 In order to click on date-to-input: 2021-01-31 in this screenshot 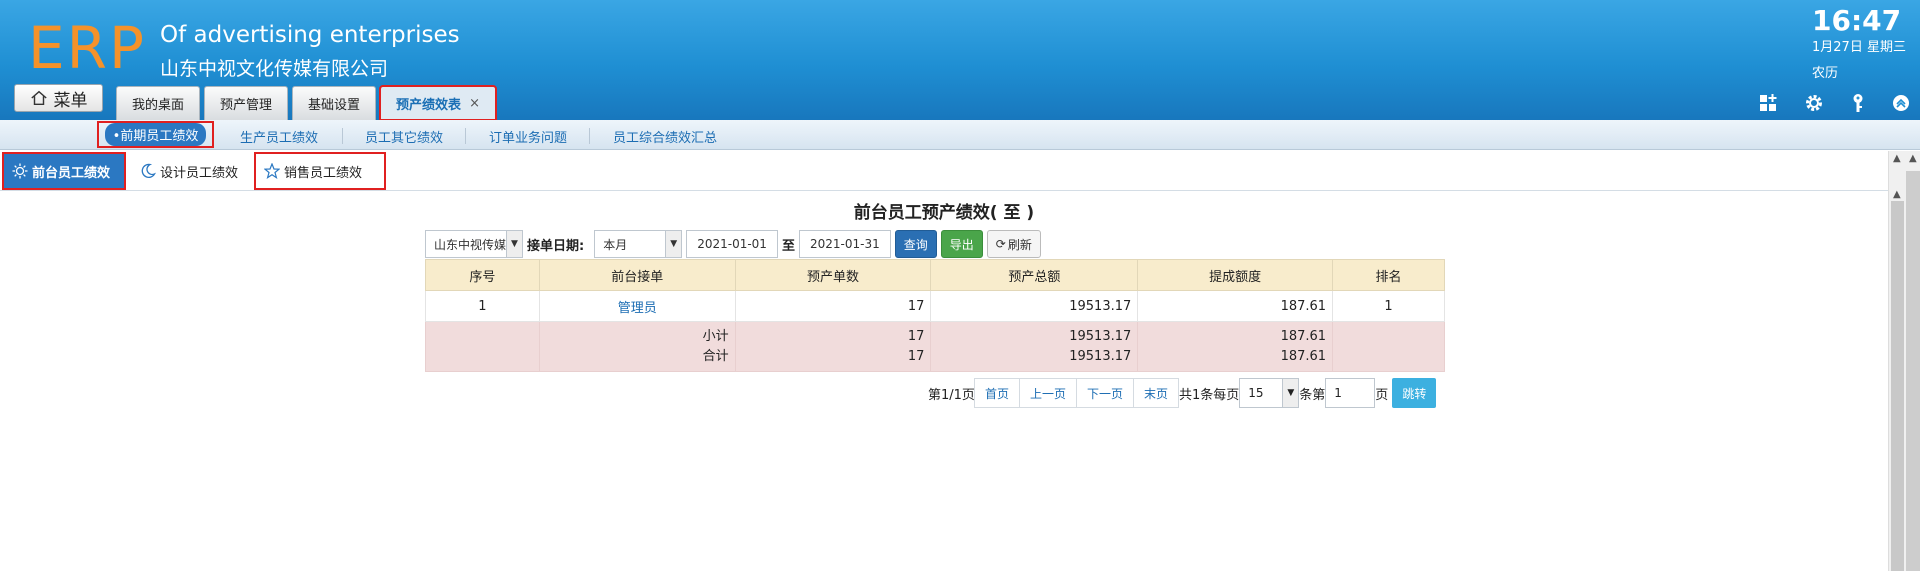, I will do `click(844, 244)`.